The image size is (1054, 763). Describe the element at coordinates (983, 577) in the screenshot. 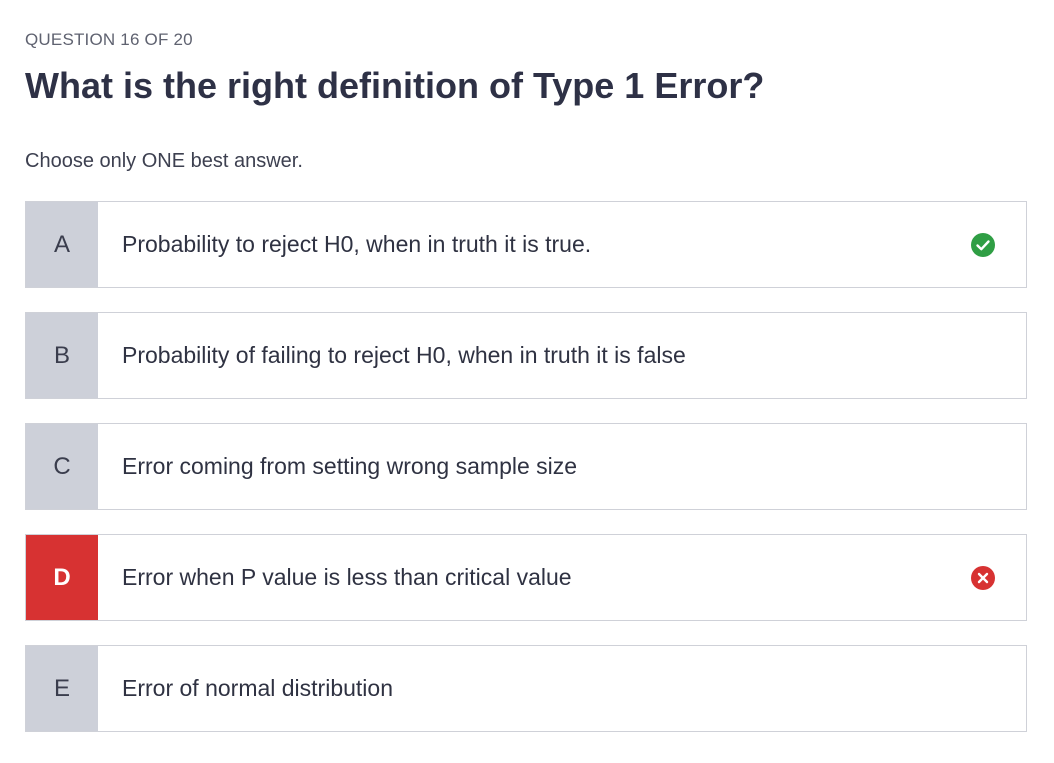

I see `x-circle-icon` at that location.